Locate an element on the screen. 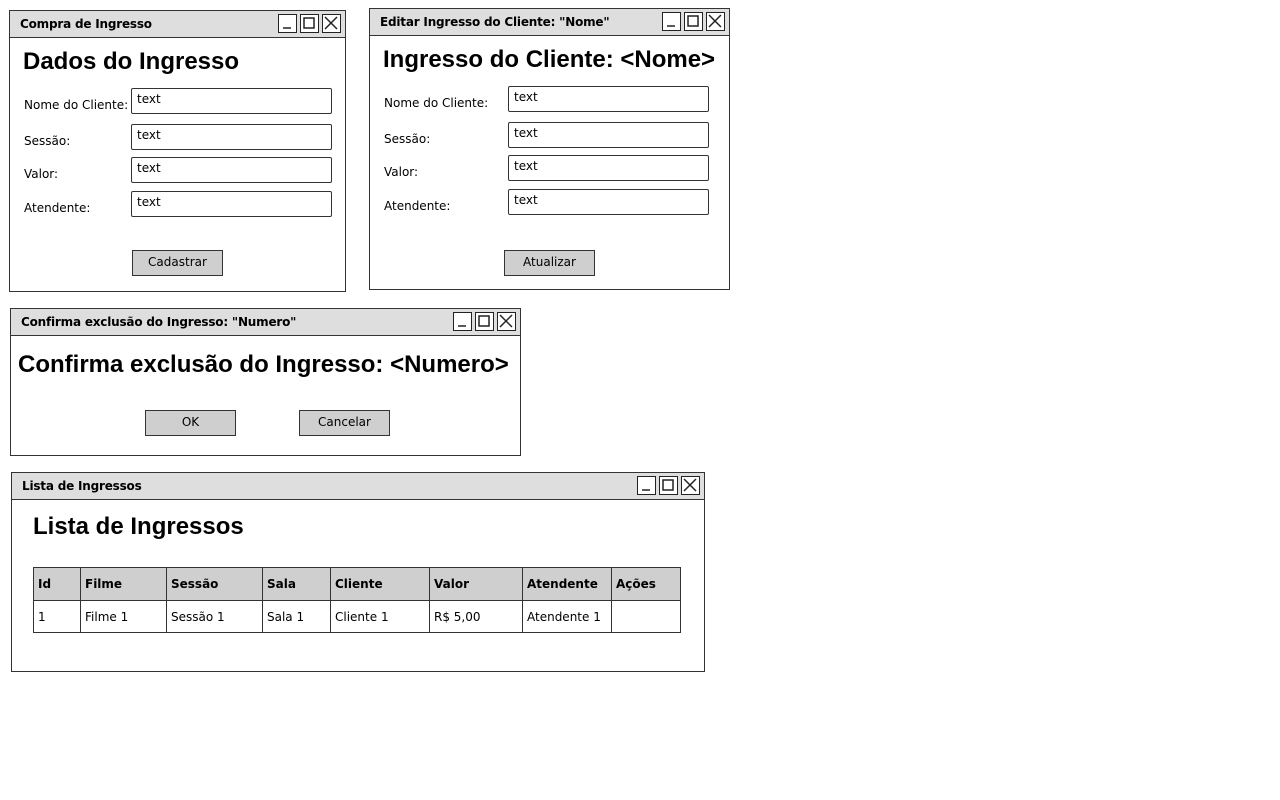 Image resolution: width=1280 pixels, height=800 pixels. editar-heading: Ingresso do Cliente: <Nome> is located at coordinates (549, 59).